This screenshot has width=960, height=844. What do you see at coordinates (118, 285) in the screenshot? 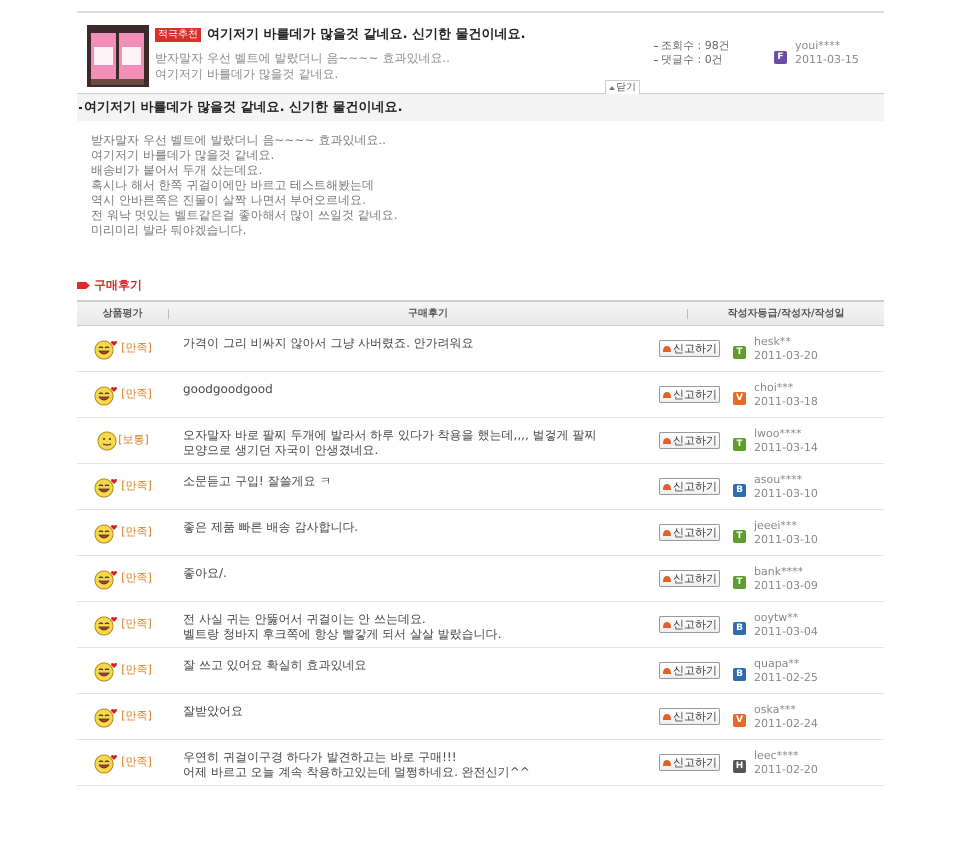
I see `section-title: 구매후기` at bounding box center [118, 285].